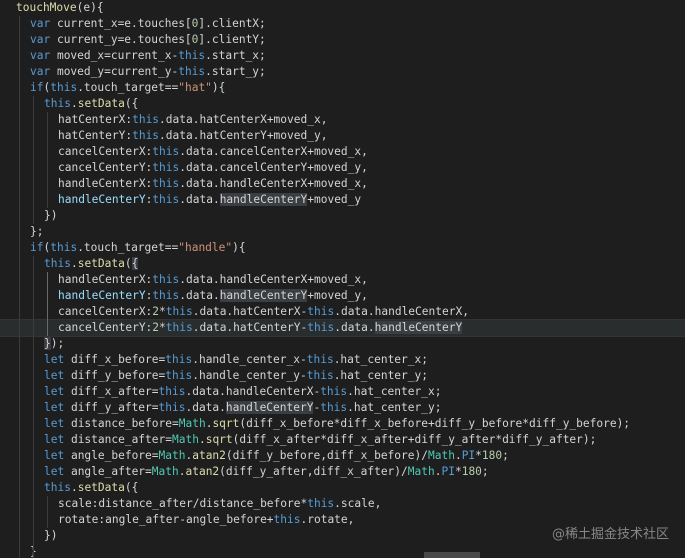 The width and height of the screenshot is (685, 558). What do you see at coordinates (342, 24) in the screenshot?
I see `code-line: var current_x=e.touches[0].clientX;` at bounding box center [342, 24].